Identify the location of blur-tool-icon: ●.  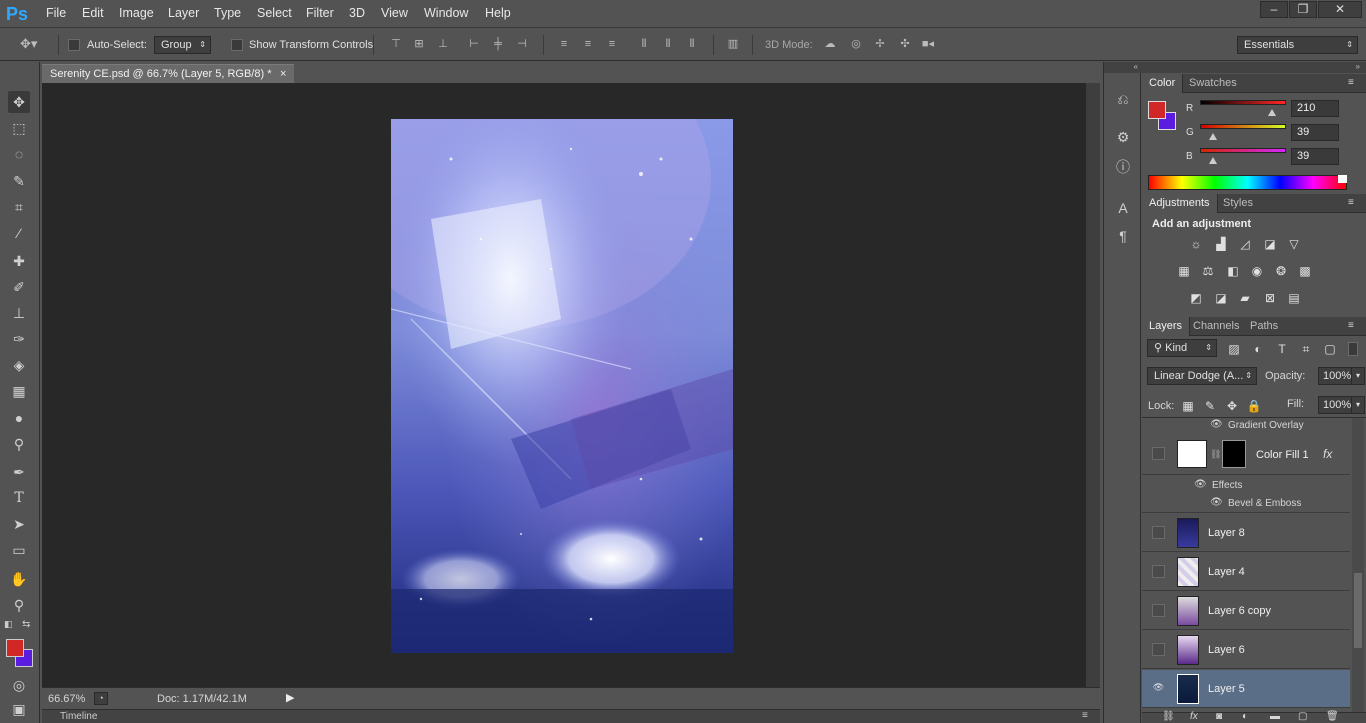
(19, 418).